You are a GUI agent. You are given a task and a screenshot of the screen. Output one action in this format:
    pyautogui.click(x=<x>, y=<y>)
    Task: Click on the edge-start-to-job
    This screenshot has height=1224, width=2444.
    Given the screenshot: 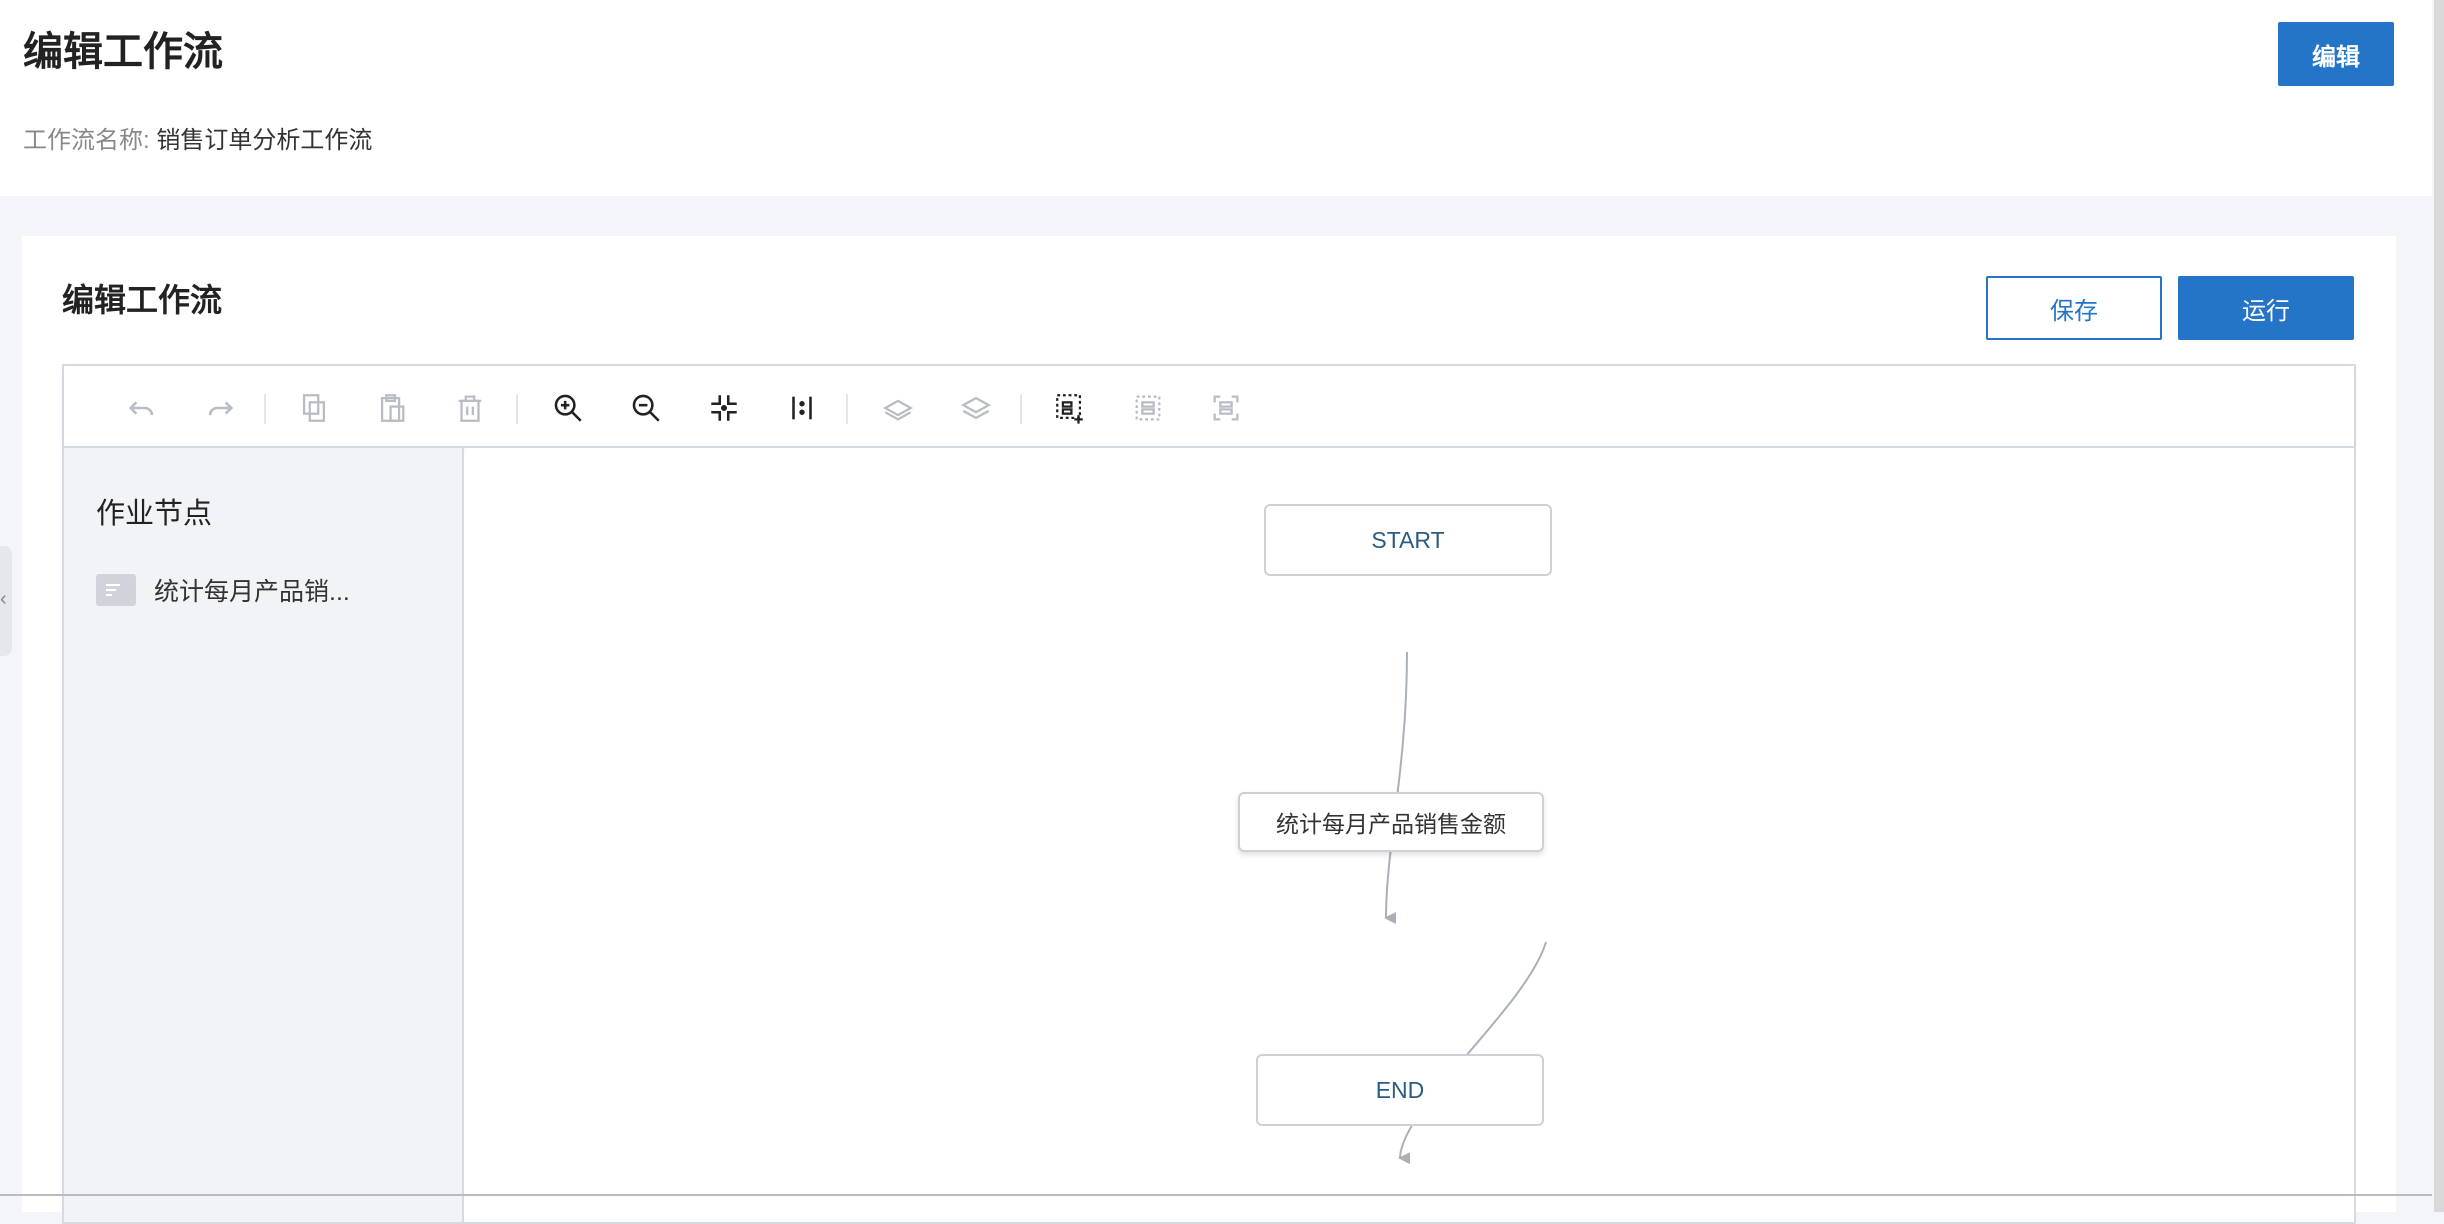 What is the action you would take?
    pyautogui.click(x=1396, y=788)
    